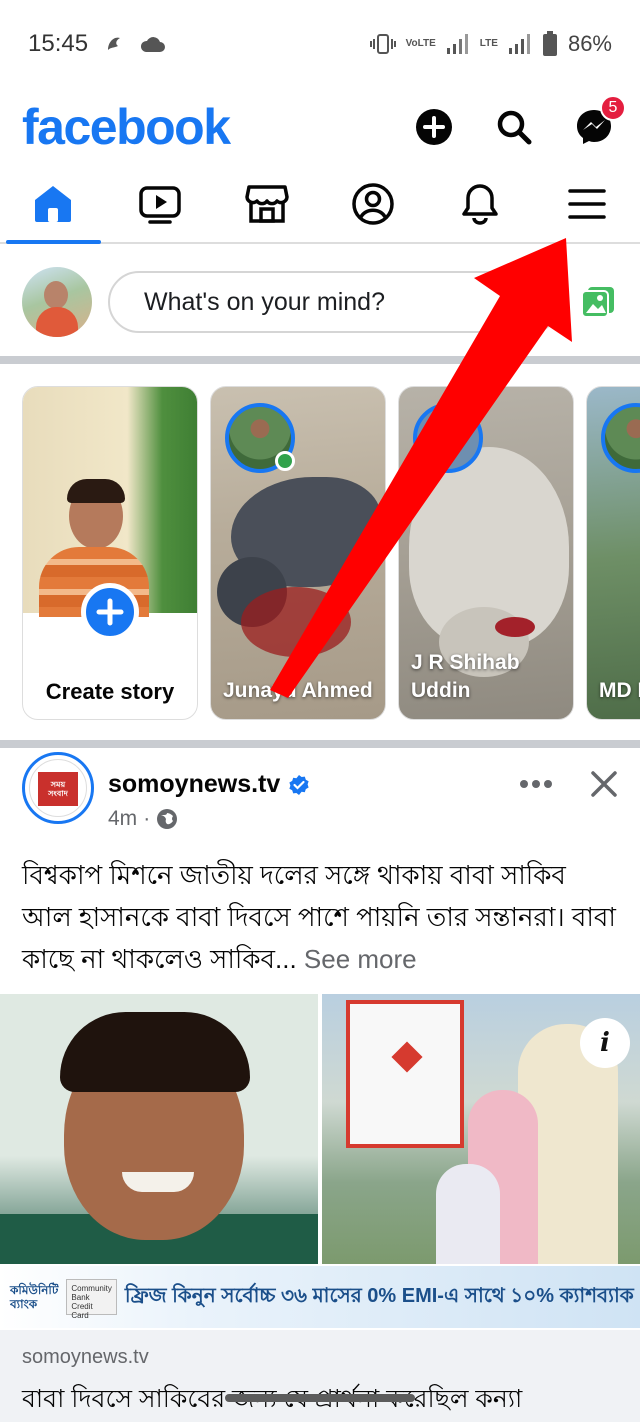  I want to click on plus-circle-icon, so click(434, 127).